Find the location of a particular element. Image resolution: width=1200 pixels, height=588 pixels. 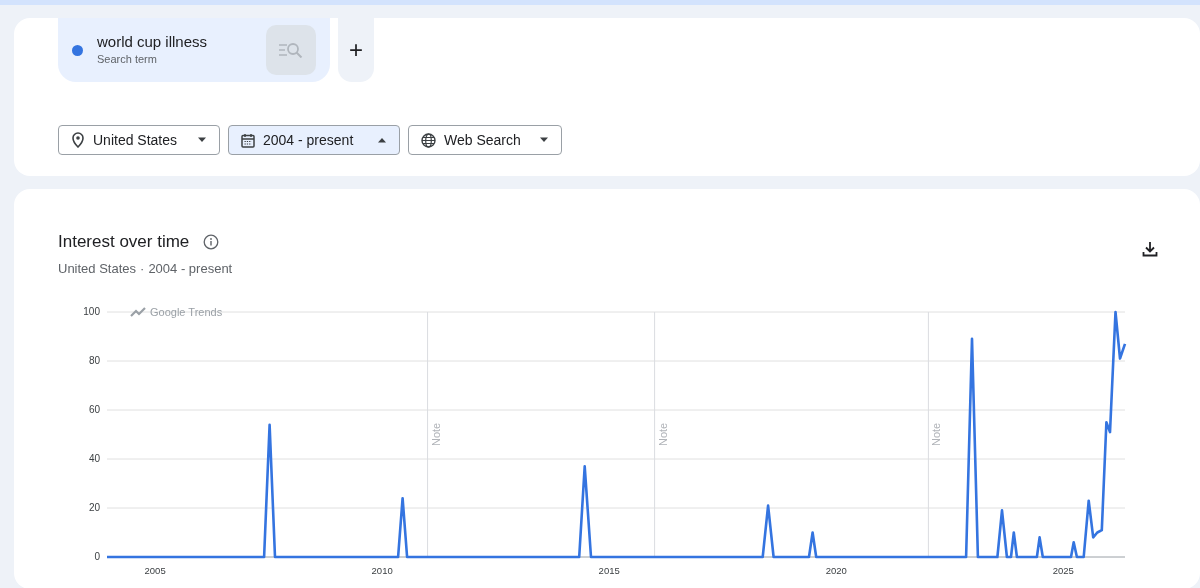

chart-subtitle-part: · is located at coordinates (142, 268).